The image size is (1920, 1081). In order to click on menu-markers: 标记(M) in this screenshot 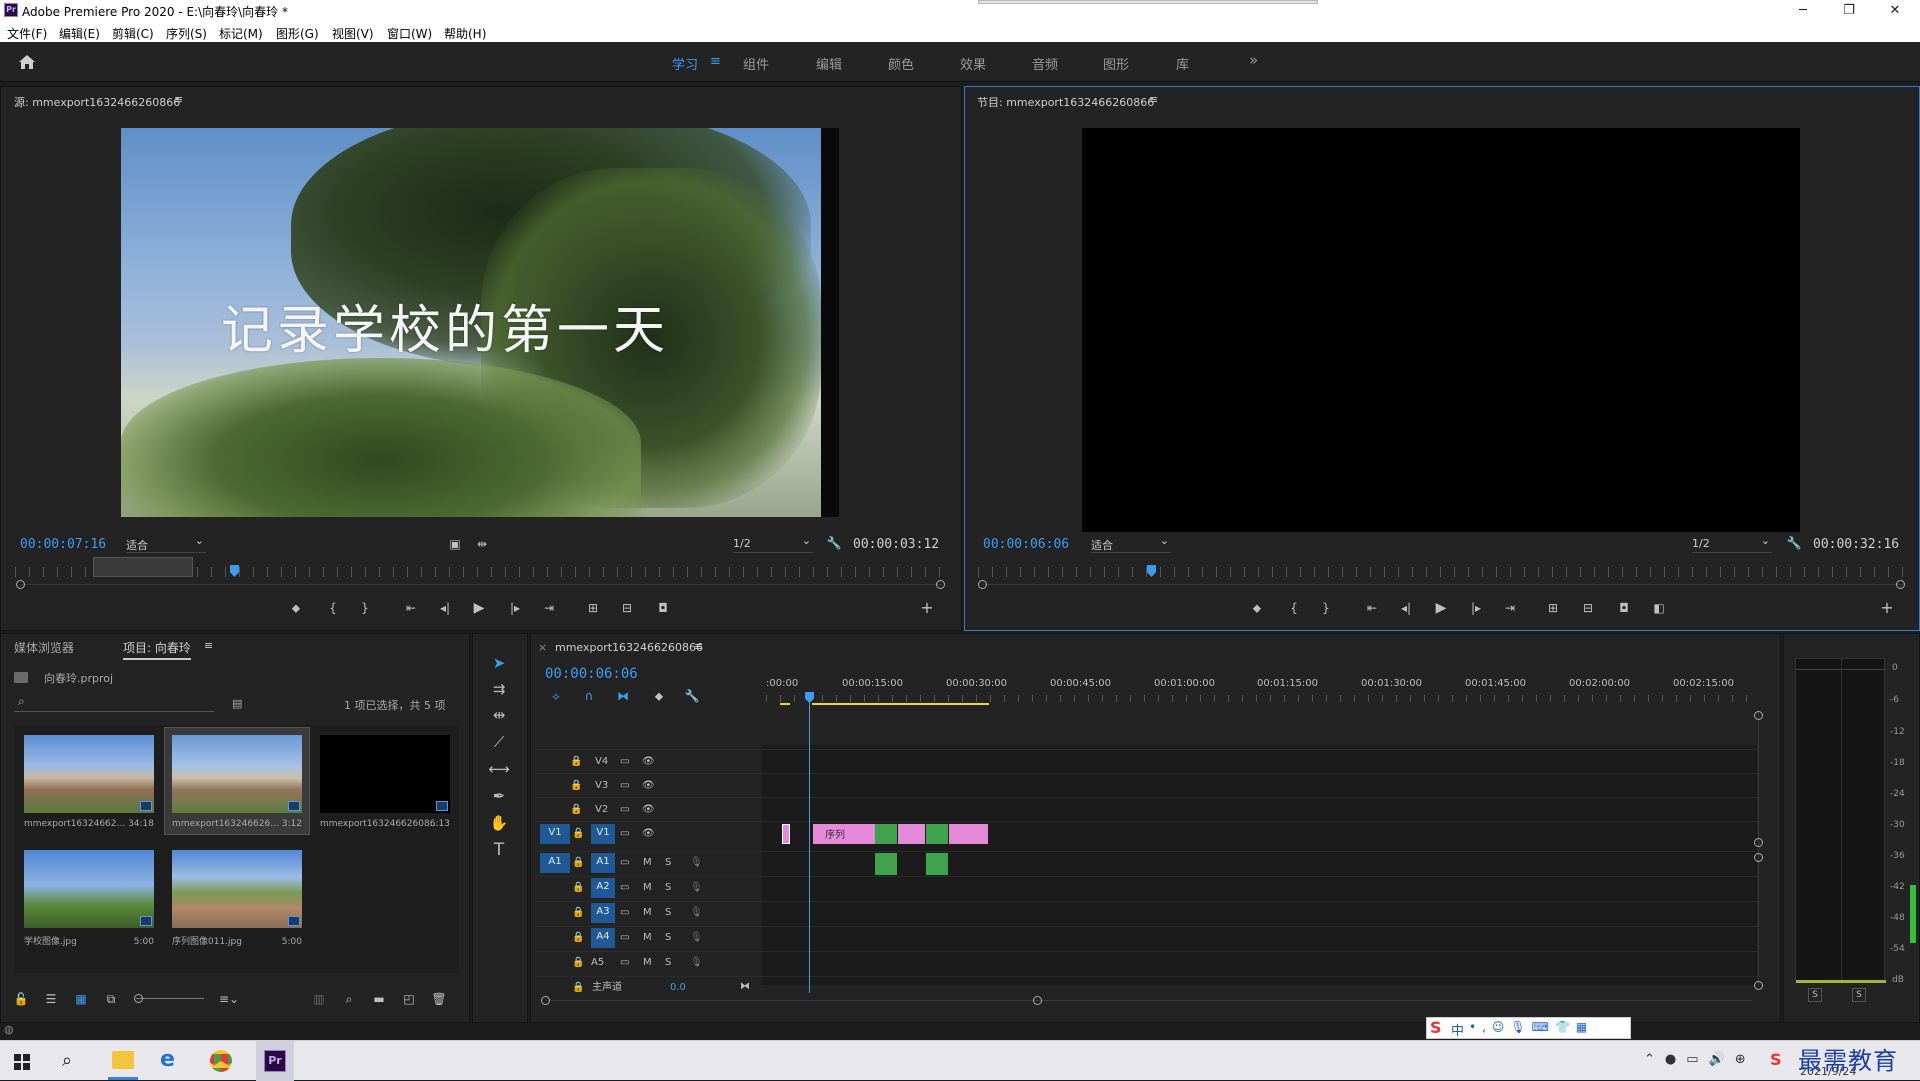, I will do `click(241, 33)`.